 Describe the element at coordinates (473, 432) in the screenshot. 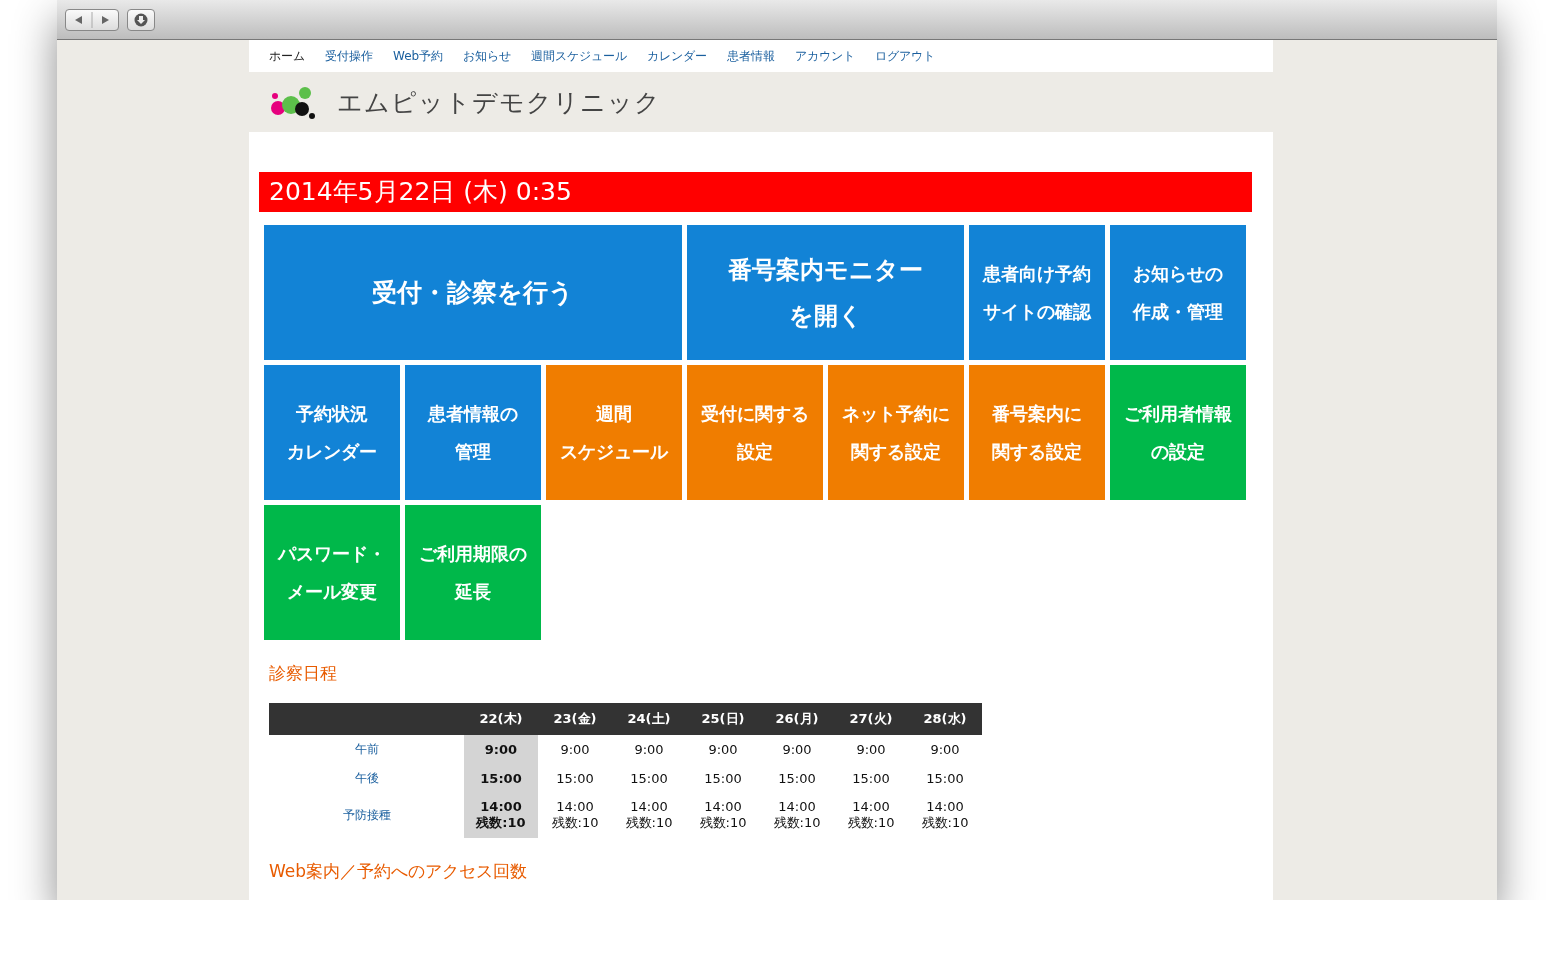

I see `menu-tile: 患者情報の 管理` at that location.